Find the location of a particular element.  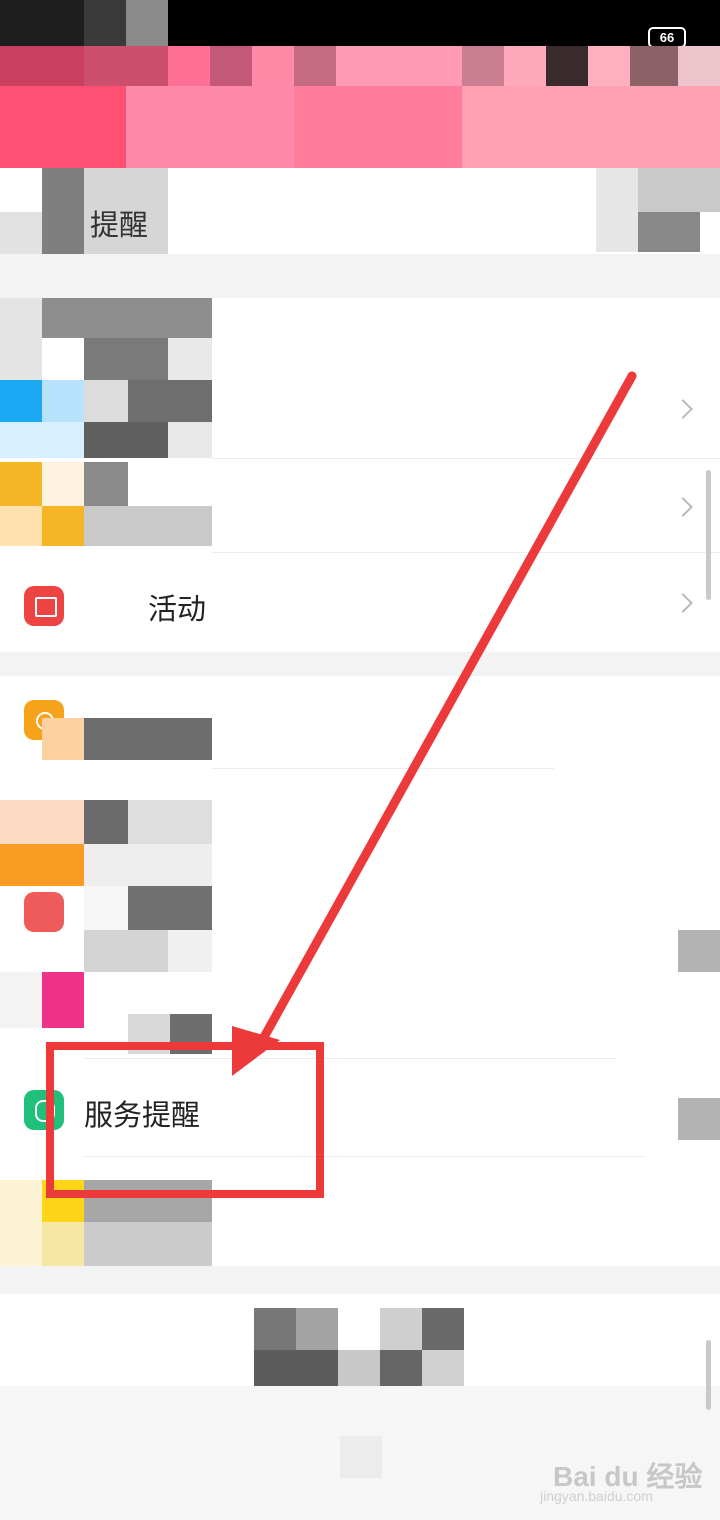

annotation-box is located at coordinates (185, 1120).